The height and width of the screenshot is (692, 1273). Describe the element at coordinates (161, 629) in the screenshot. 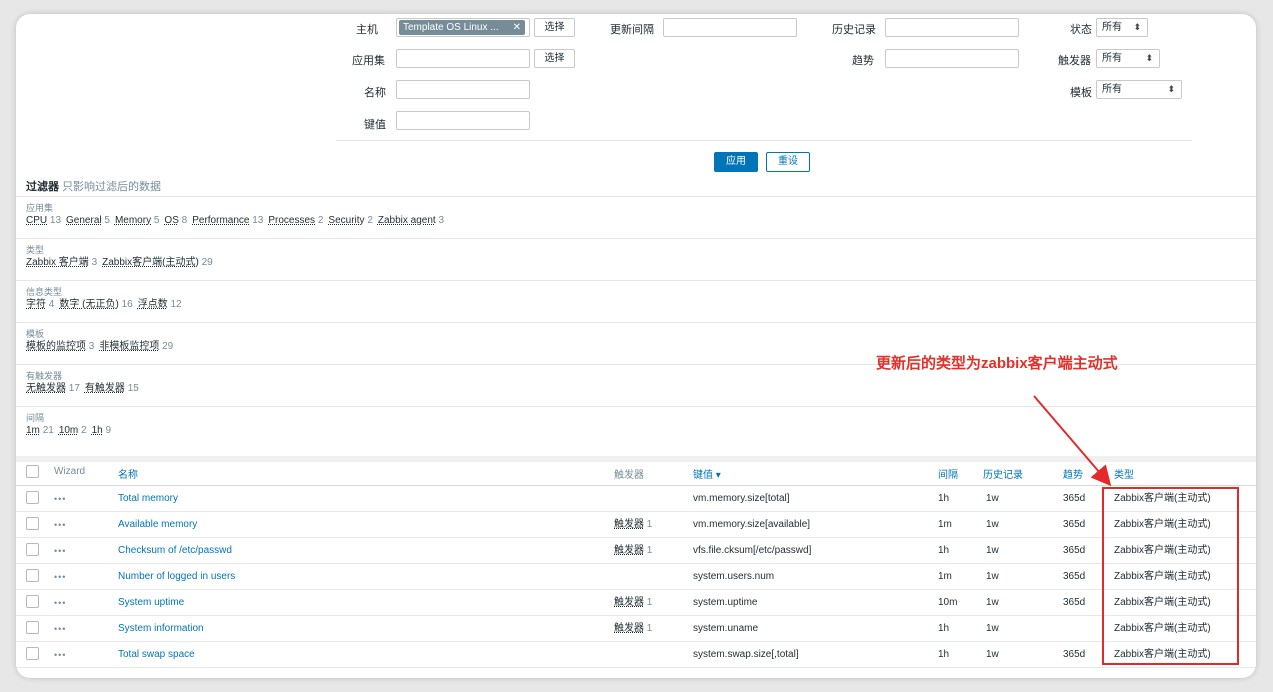

I see `item-name-link: System information` at that location.